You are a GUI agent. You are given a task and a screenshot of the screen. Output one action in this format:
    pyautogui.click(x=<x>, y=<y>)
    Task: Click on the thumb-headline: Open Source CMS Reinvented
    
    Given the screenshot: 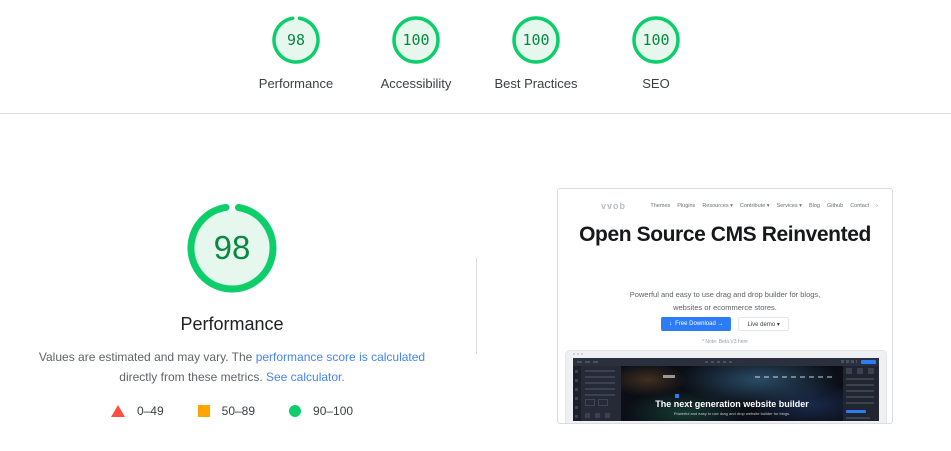 What is the action you would take?
    pyautogui.click(x=725, y=234)
    